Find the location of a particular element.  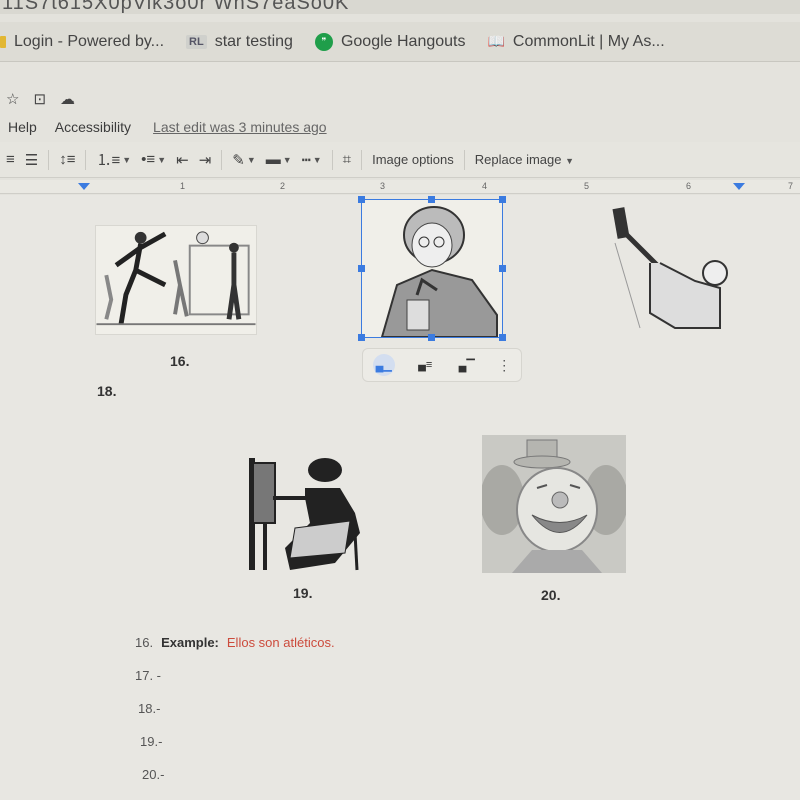

resize-handle-left is located at coordinates (361, 268).